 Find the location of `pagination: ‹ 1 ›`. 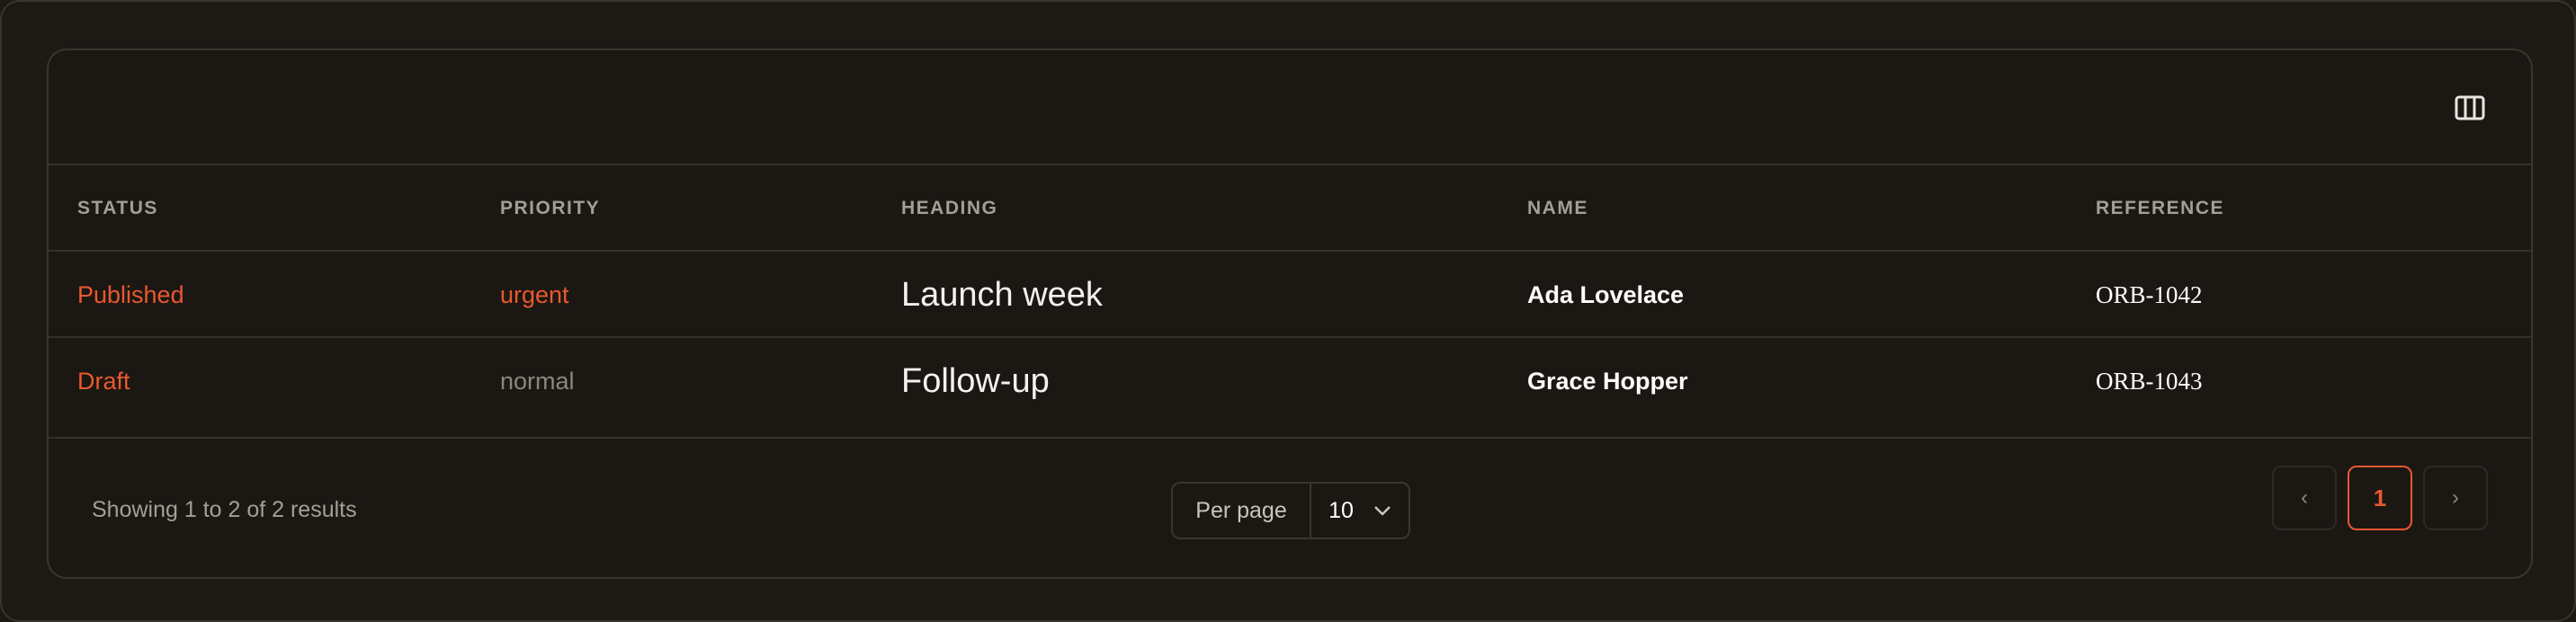

pagination: ‹ 1 › is located at coordinates (2380, 498).